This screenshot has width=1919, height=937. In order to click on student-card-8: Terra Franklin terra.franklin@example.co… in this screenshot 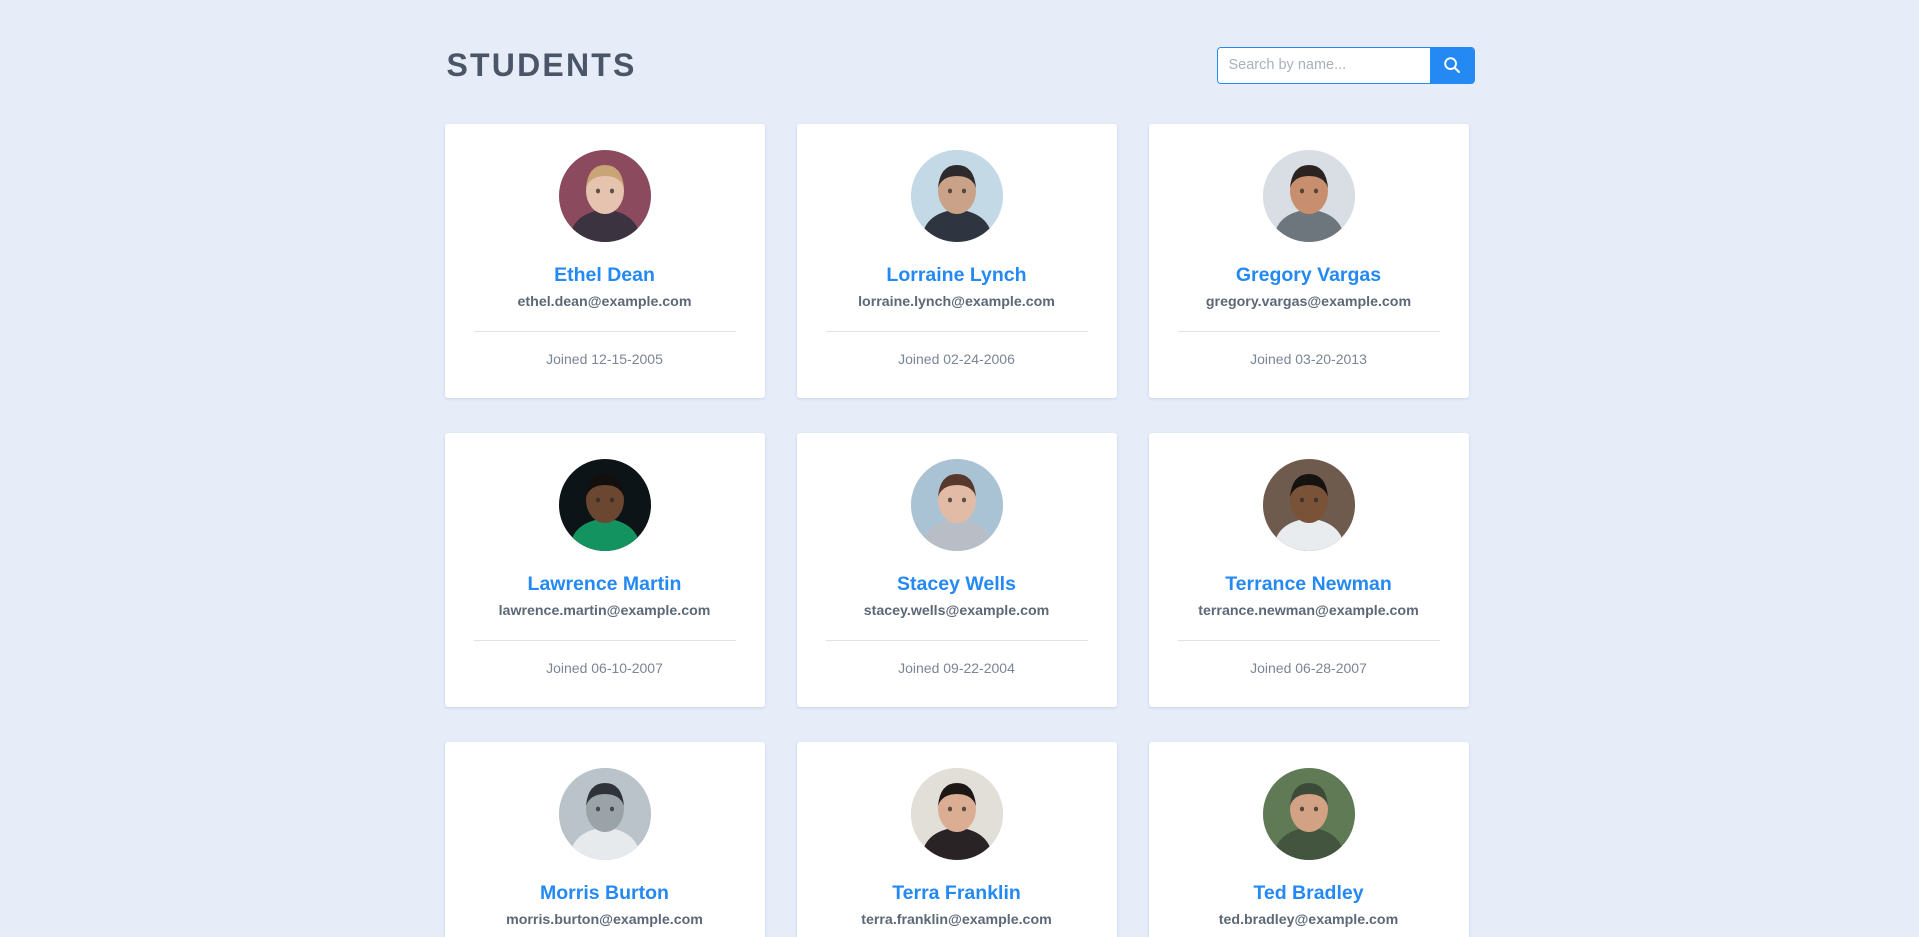, I will do `click(956, 839)`.